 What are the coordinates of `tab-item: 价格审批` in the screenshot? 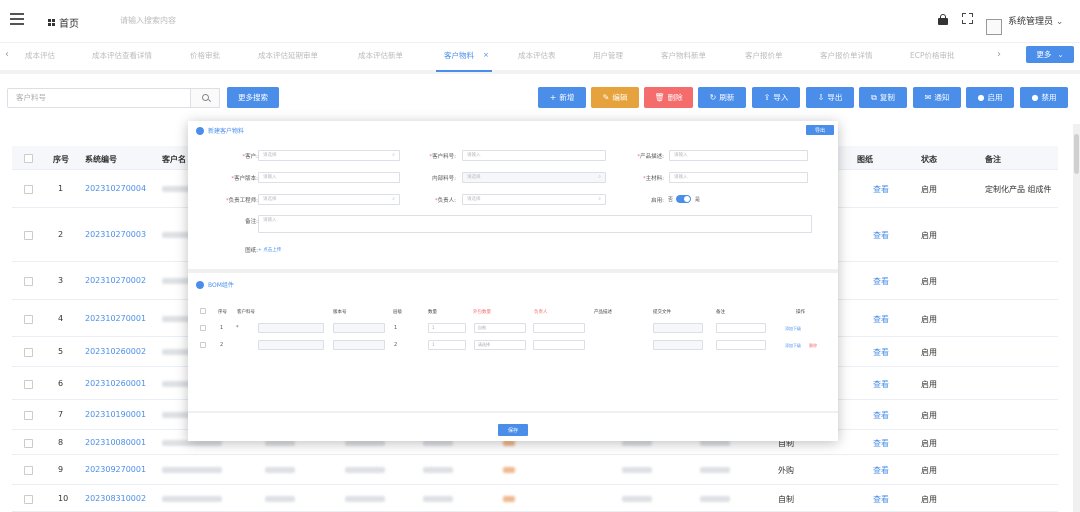 It's located at (205, 55).